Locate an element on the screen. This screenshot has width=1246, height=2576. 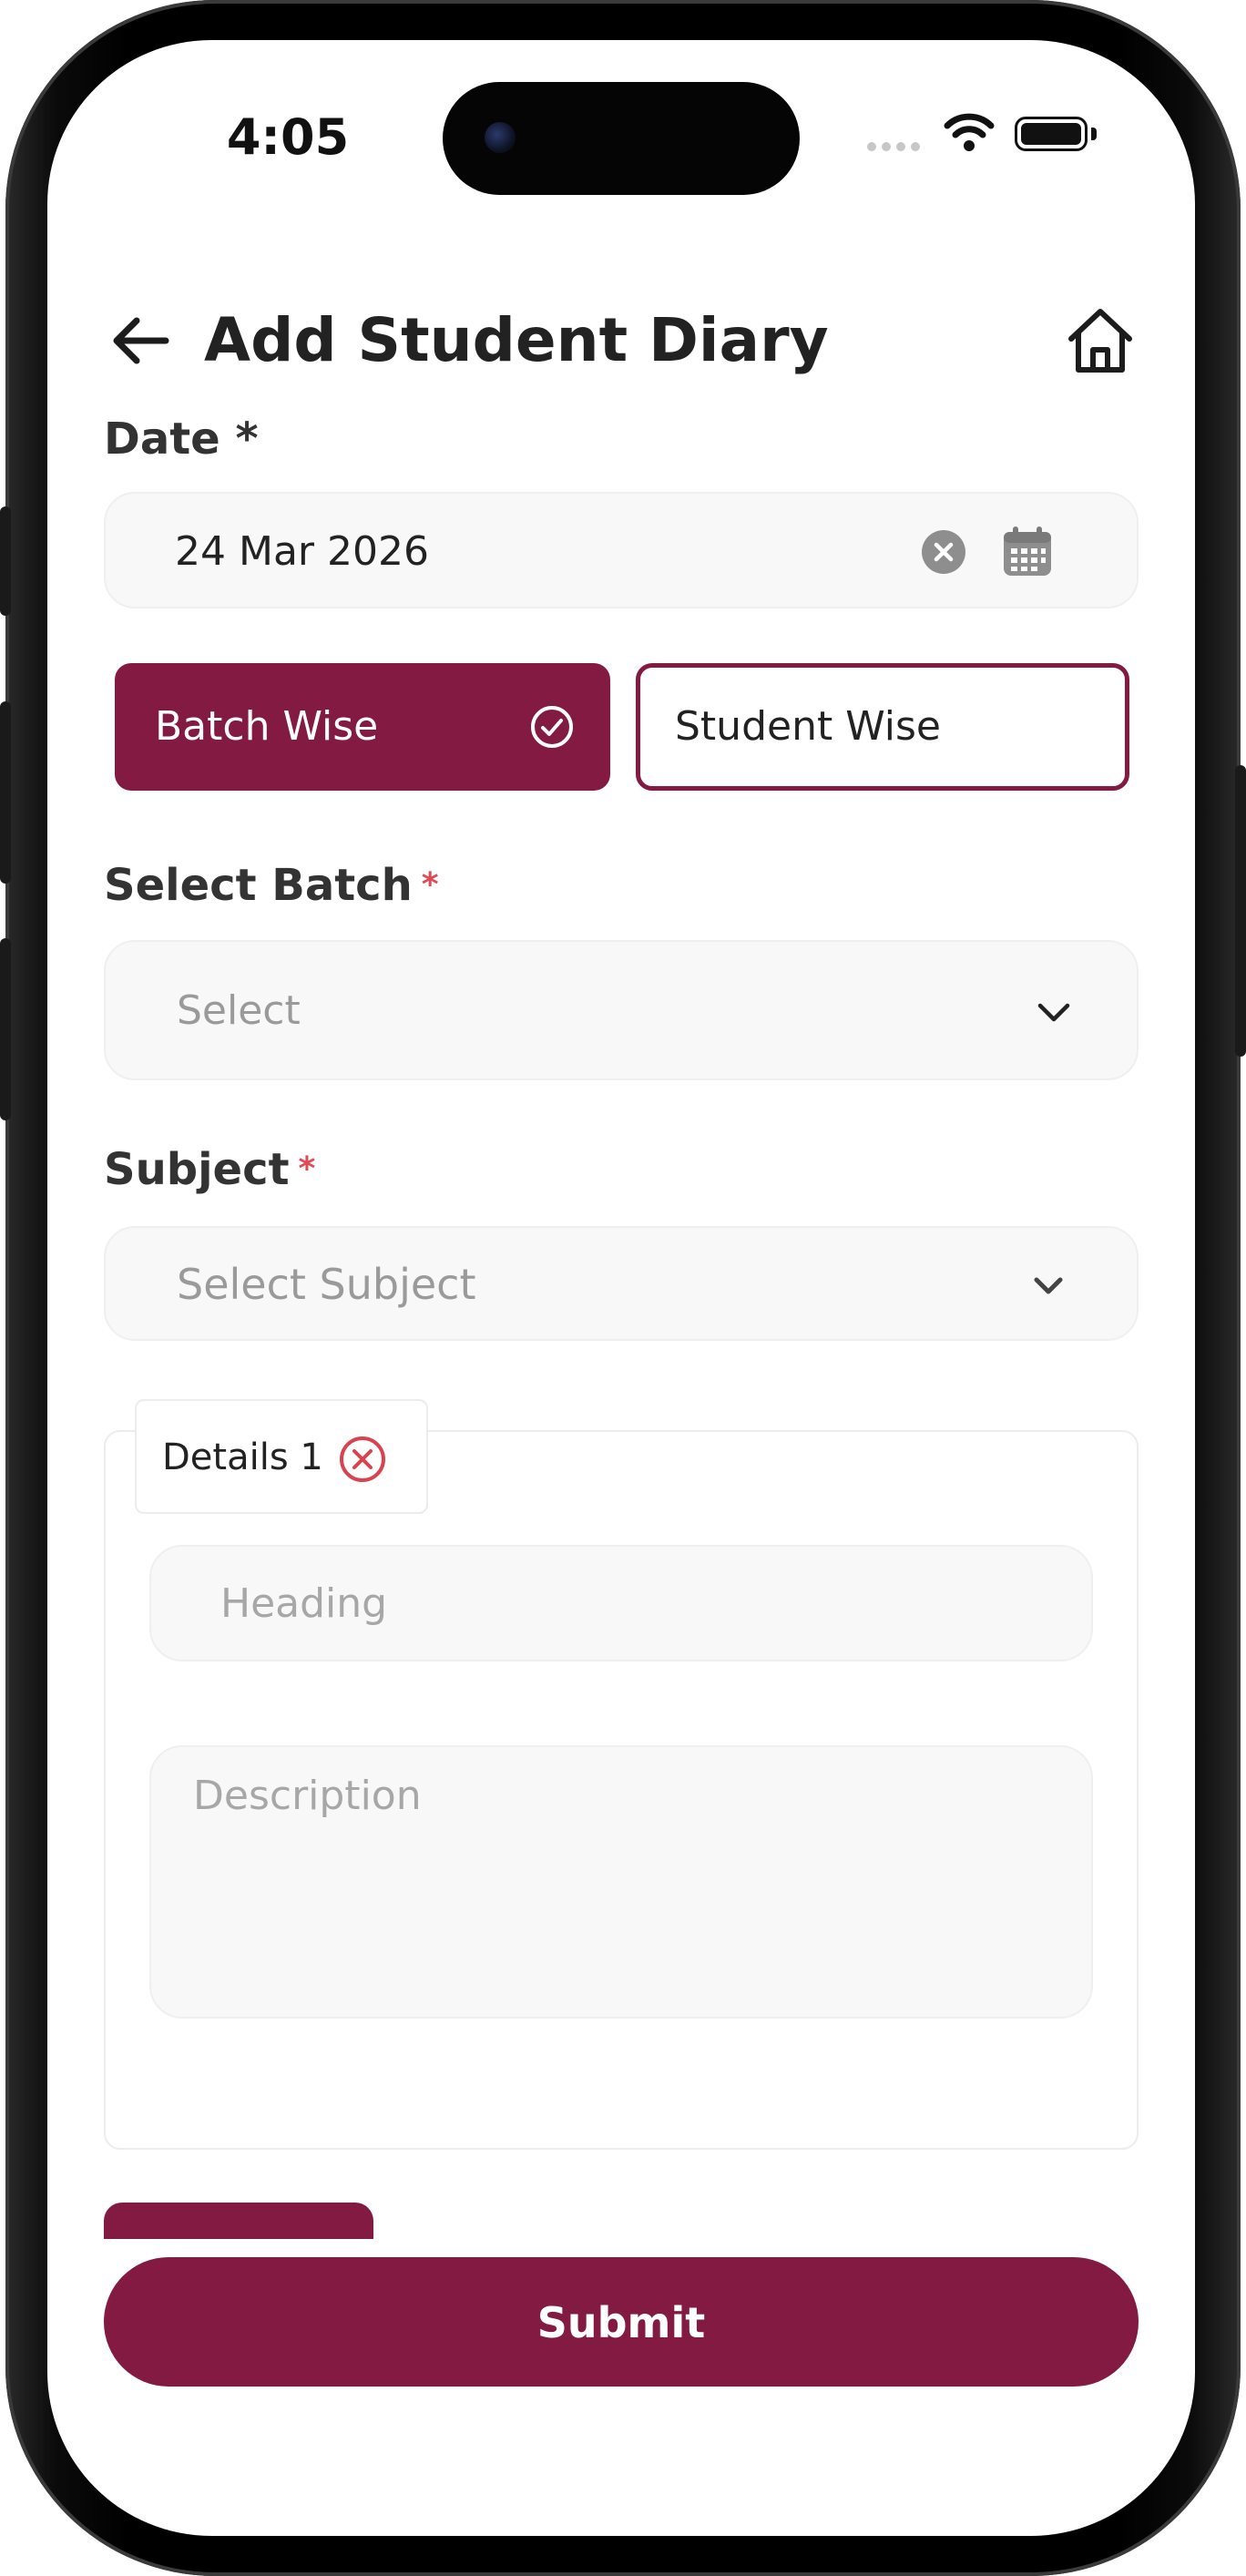
subject-dropdown: Select Subject is located at coordinates (621, 1284).